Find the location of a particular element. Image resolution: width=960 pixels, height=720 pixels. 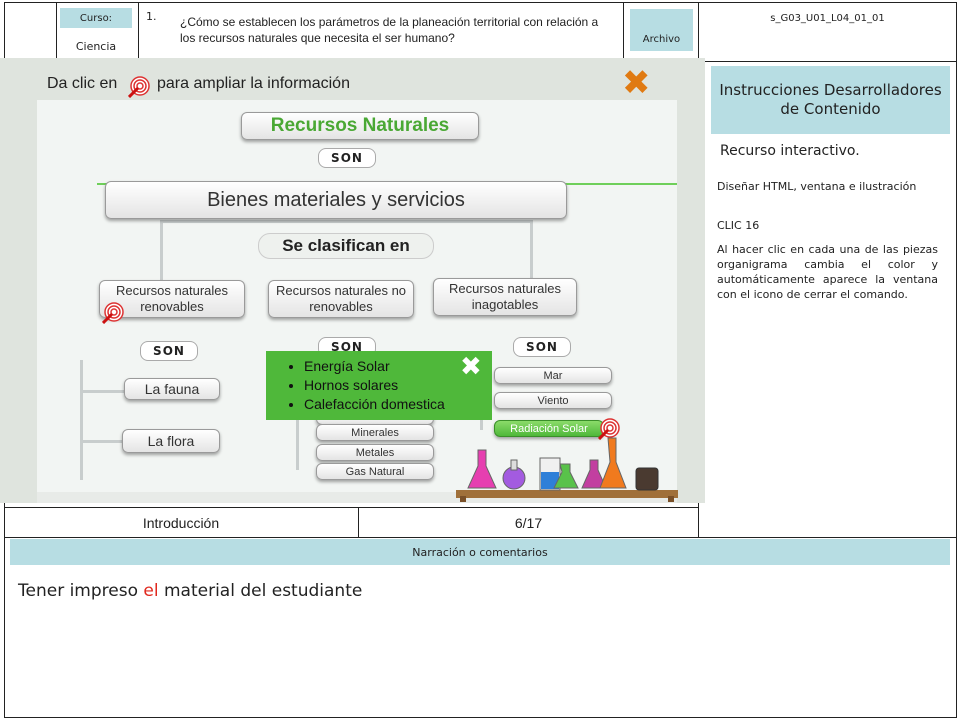

archivo-label: Archivo is located at coordinates (661, 39).